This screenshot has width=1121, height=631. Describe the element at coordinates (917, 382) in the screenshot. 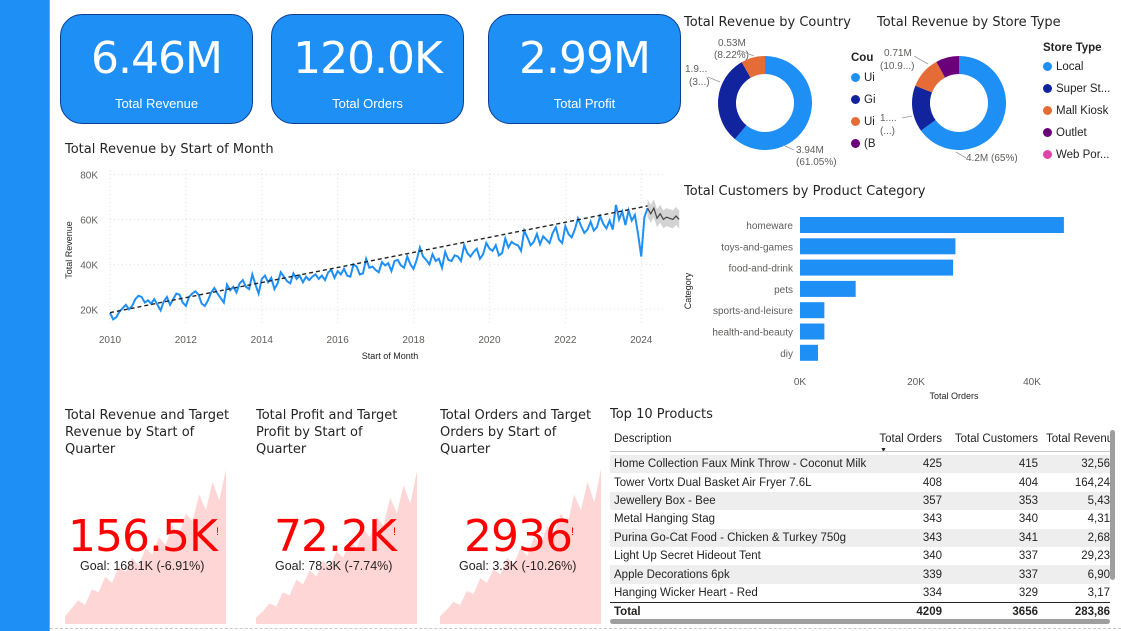

I see `bar-x-ticks: 0K 20K 40K` at that location.